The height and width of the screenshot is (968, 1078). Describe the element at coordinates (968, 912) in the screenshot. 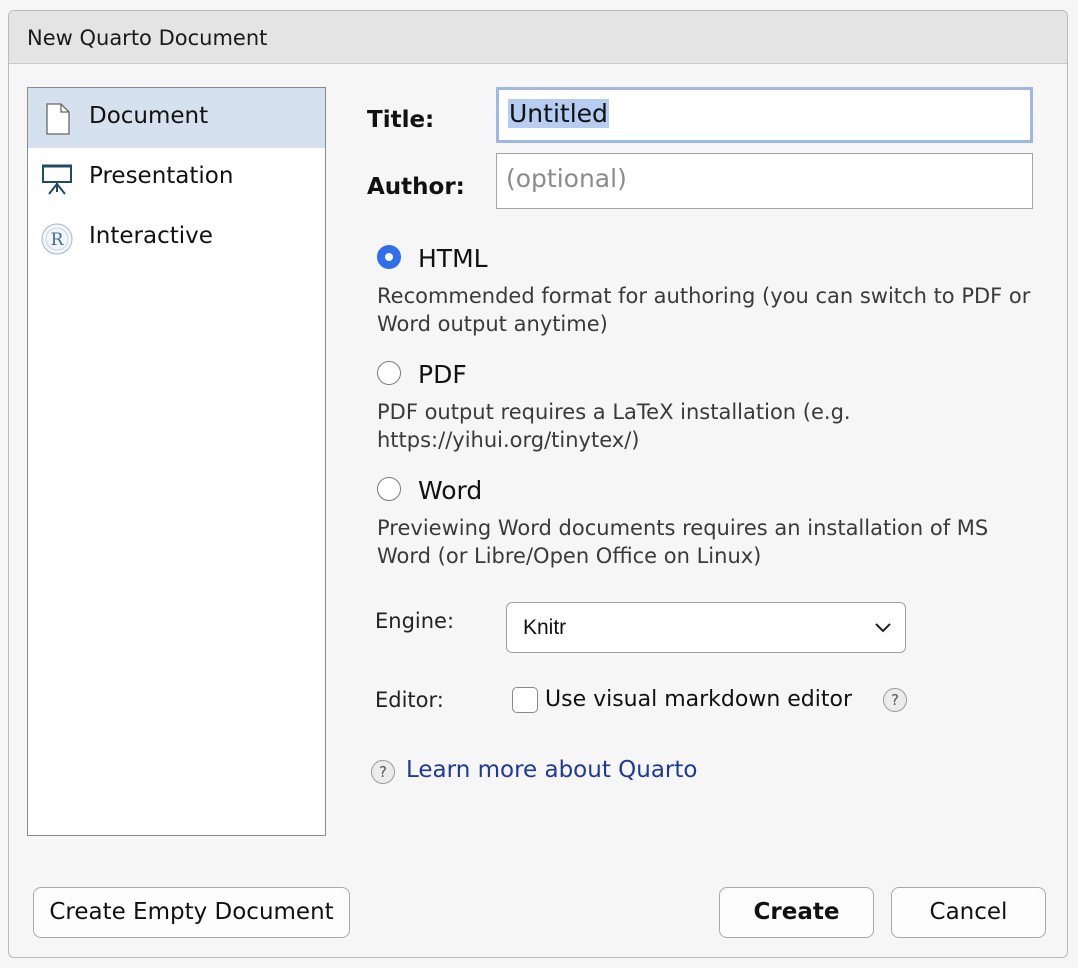

I see `cancel-button: Cancel` at that location.